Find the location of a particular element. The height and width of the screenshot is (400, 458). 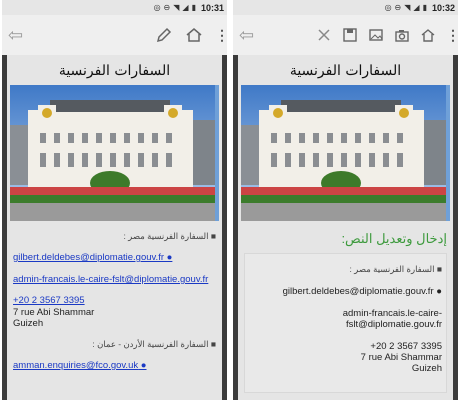

save-icon is located at coordinates (350, 35).